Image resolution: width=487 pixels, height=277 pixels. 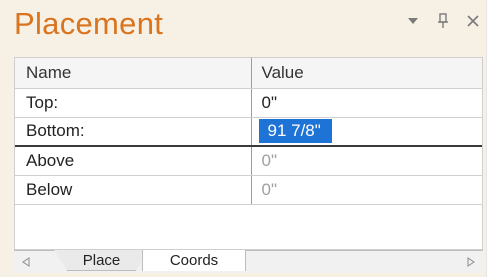 I want to click on grid-header-row: Name Value, so click(x=248, y=73).